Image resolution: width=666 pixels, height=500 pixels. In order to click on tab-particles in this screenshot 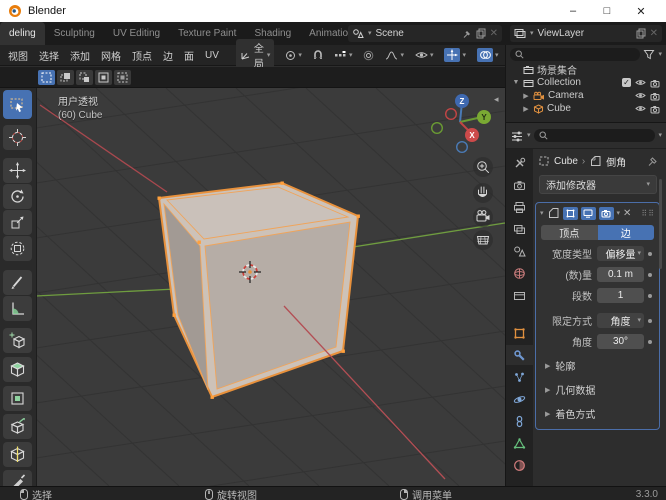, I will do `click(519, 377)`.